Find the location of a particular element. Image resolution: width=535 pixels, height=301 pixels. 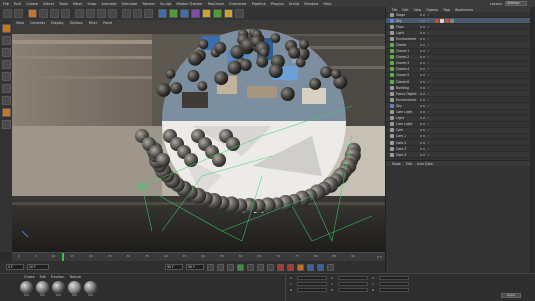

deformer-icon is located at coordinates (206, 13).